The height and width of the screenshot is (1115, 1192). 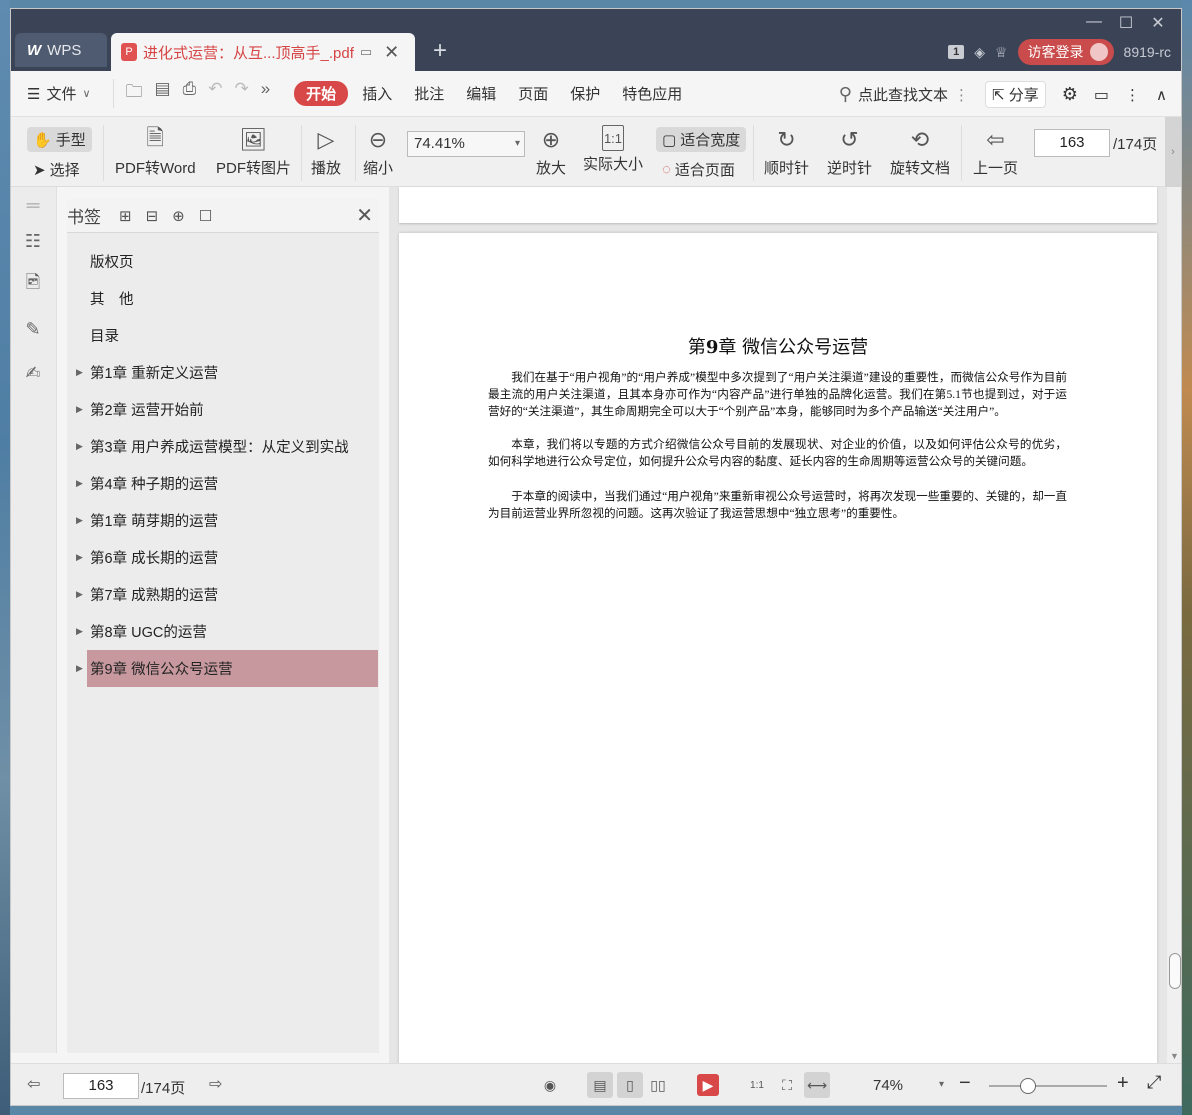 What do you see at coordinates (904, 94) in the screenshot?
I see `find-text-button: ⚲ 点此查找文本 ⋮` at bounding box center [904, 94].